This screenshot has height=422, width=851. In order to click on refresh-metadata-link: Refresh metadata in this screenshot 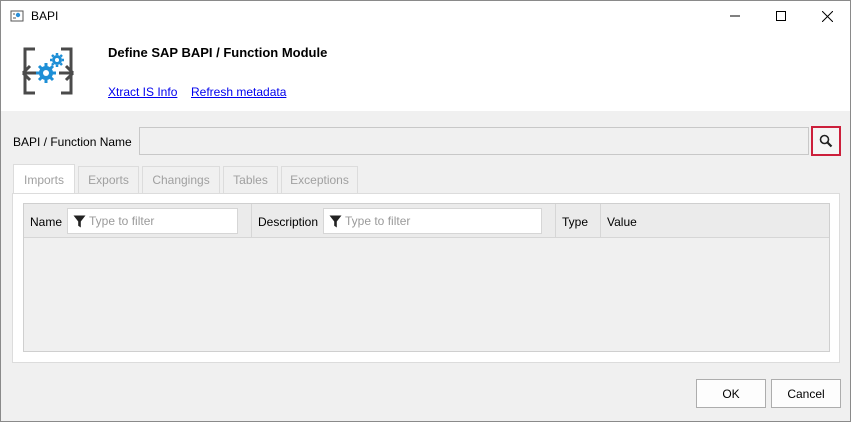, I will do `click(238, 92)`.